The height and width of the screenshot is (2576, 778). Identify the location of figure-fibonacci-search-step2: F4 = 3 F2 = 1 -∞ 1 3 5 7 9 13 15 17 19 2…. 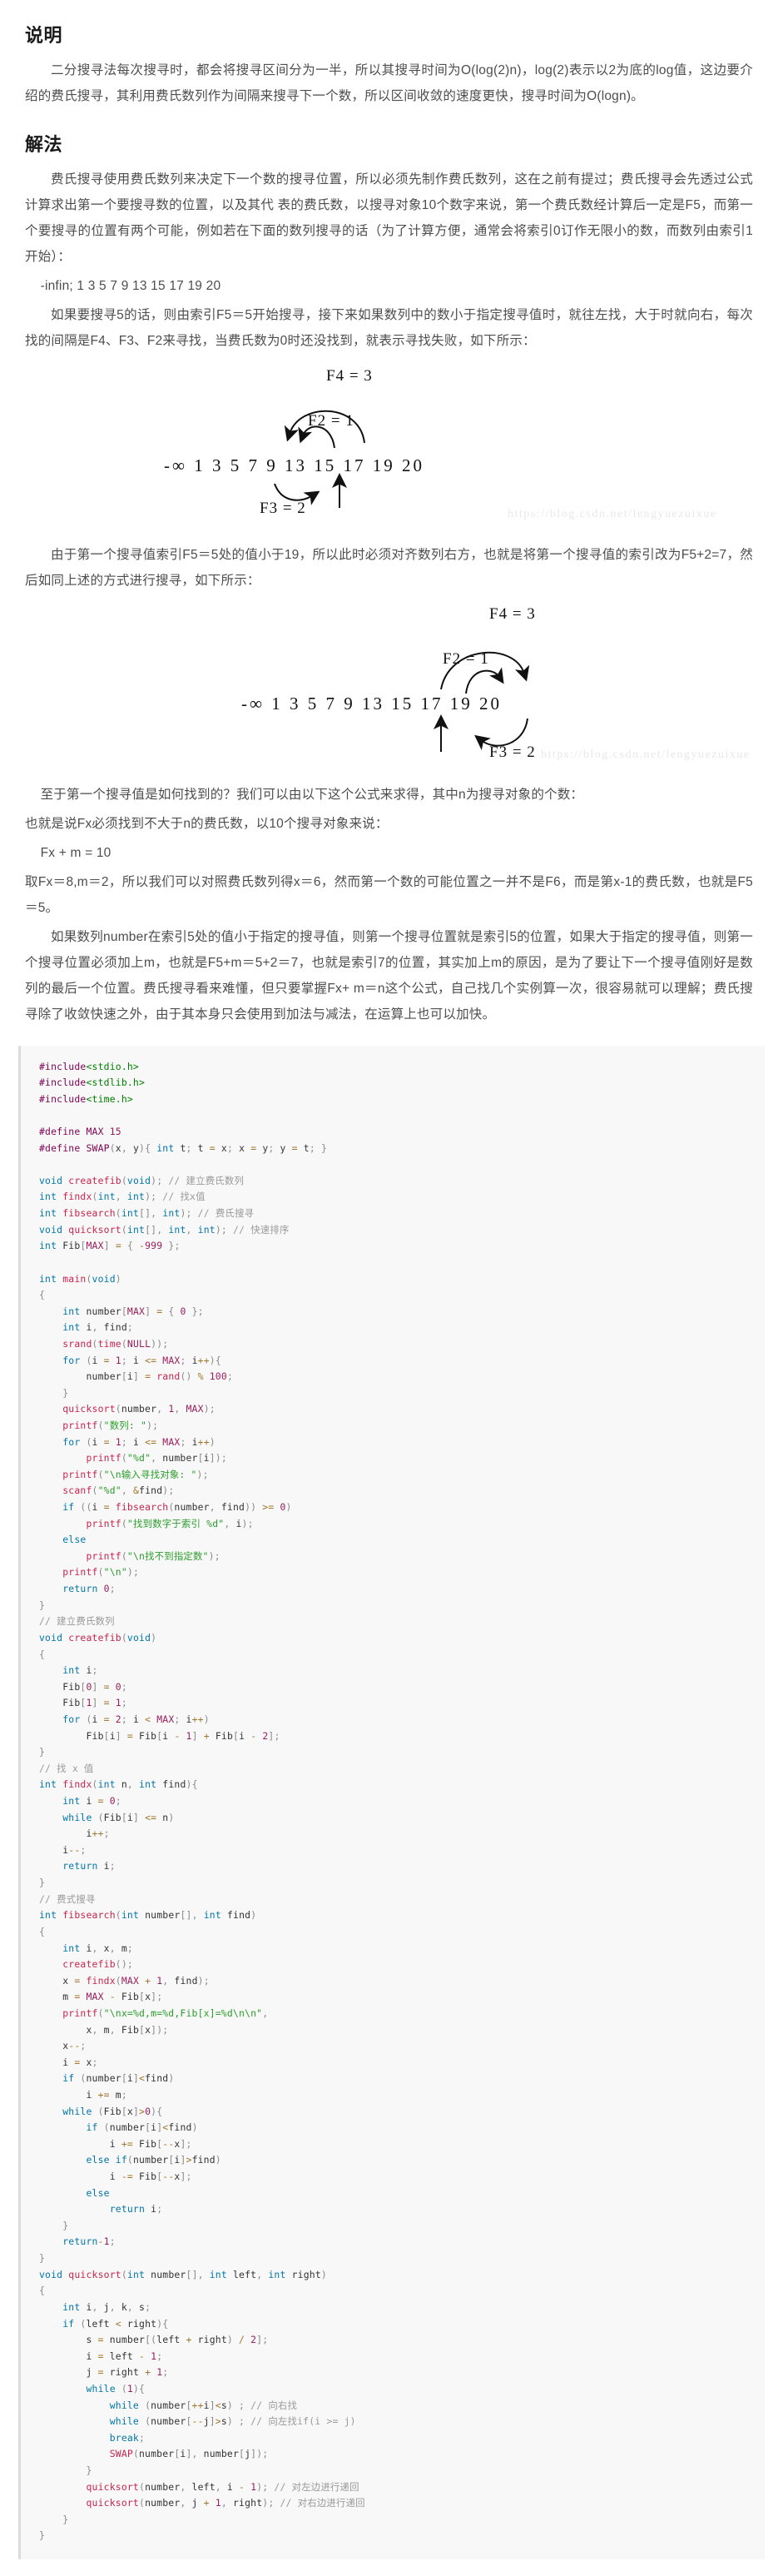
(389, 689).